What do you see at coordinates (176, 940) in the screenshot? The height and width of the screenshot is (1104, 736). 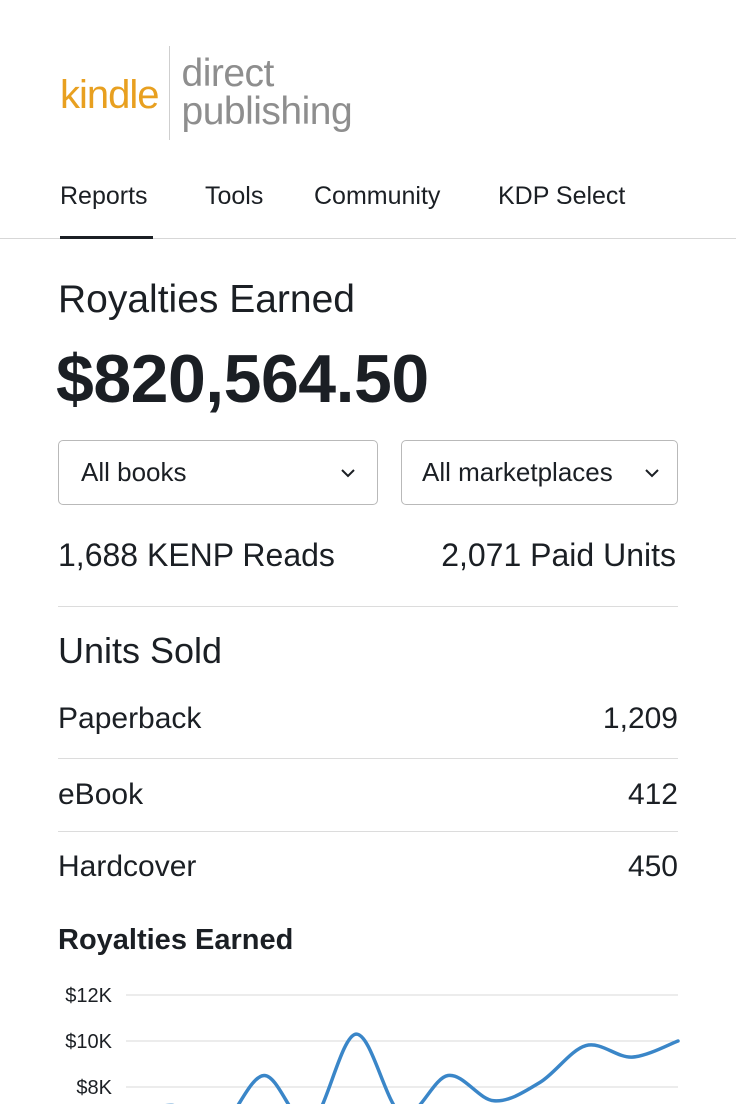 I see `chart-title: Royalties Earned` at bounding box center [176, 940].